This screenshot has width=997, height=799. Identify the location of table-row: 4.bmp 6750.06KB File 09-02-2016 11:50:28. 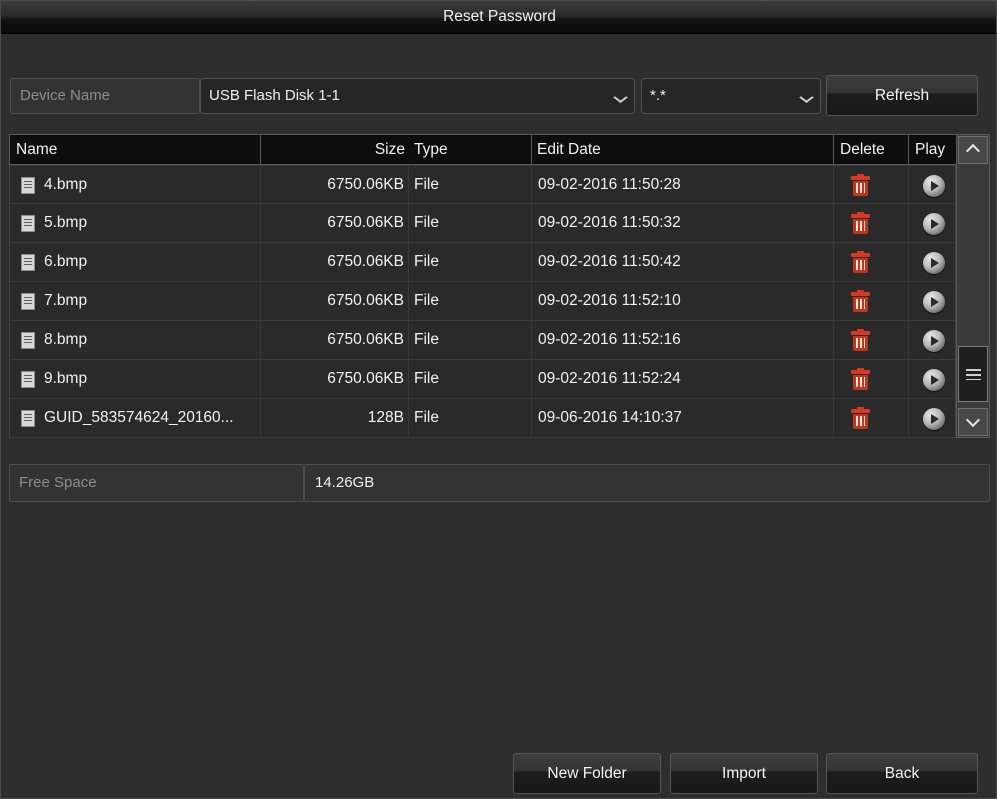
(482, 184).